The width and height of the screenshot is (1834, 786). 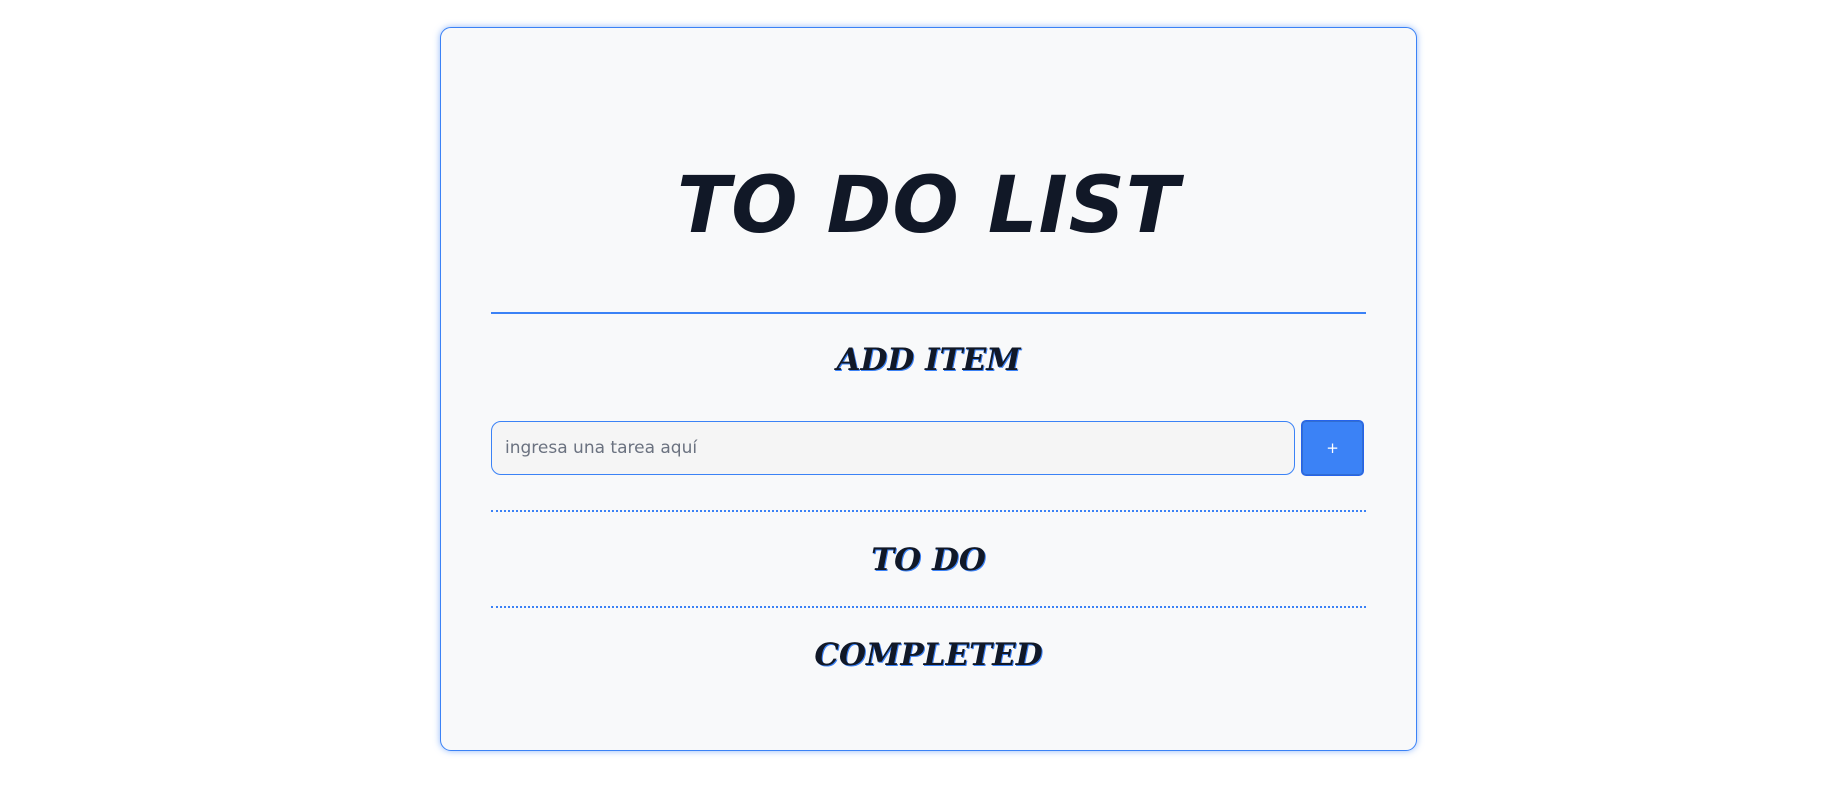 I want to click on task-input, so click(x=893, y=448).